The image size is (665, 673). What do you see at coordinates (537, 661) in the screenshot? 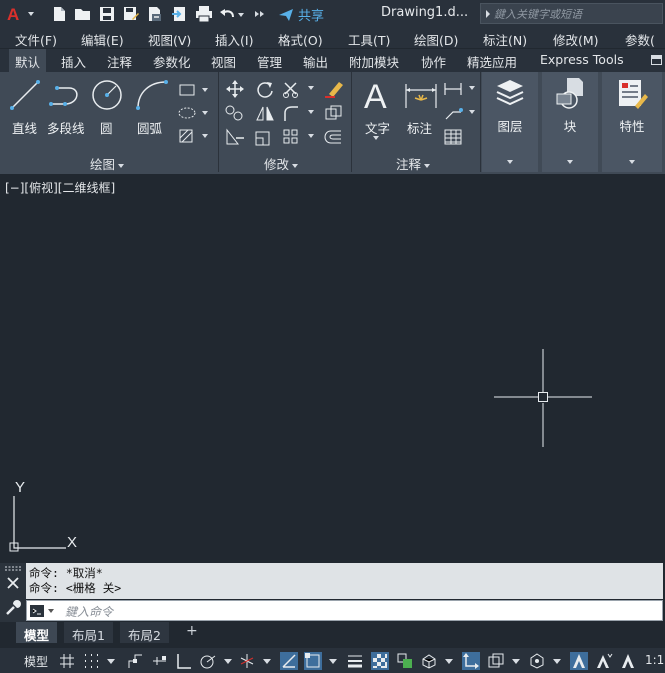
I see `gizmo-icon` at bounding box center [537, 661].